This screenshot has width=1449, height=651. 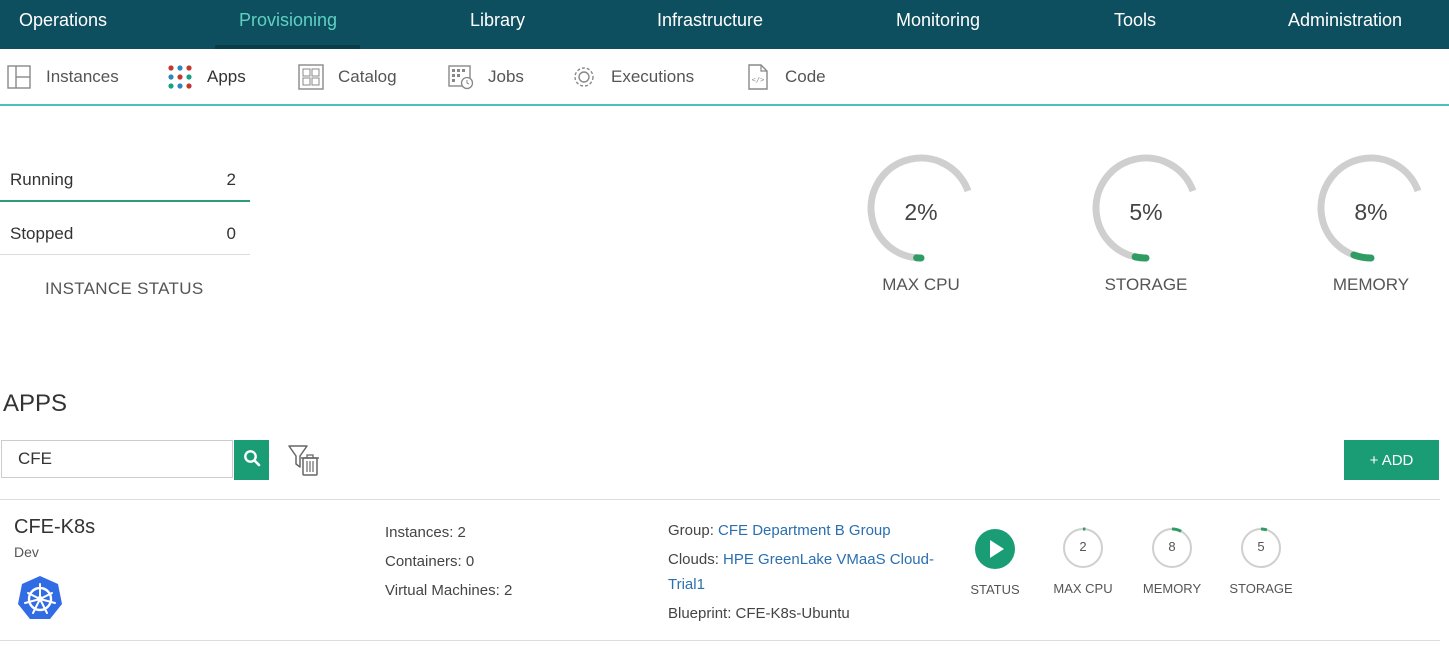 What do you see at coordinates (231, 179) in the screenshot?
I see `running-count: 2` at bounding box center [231, 179].